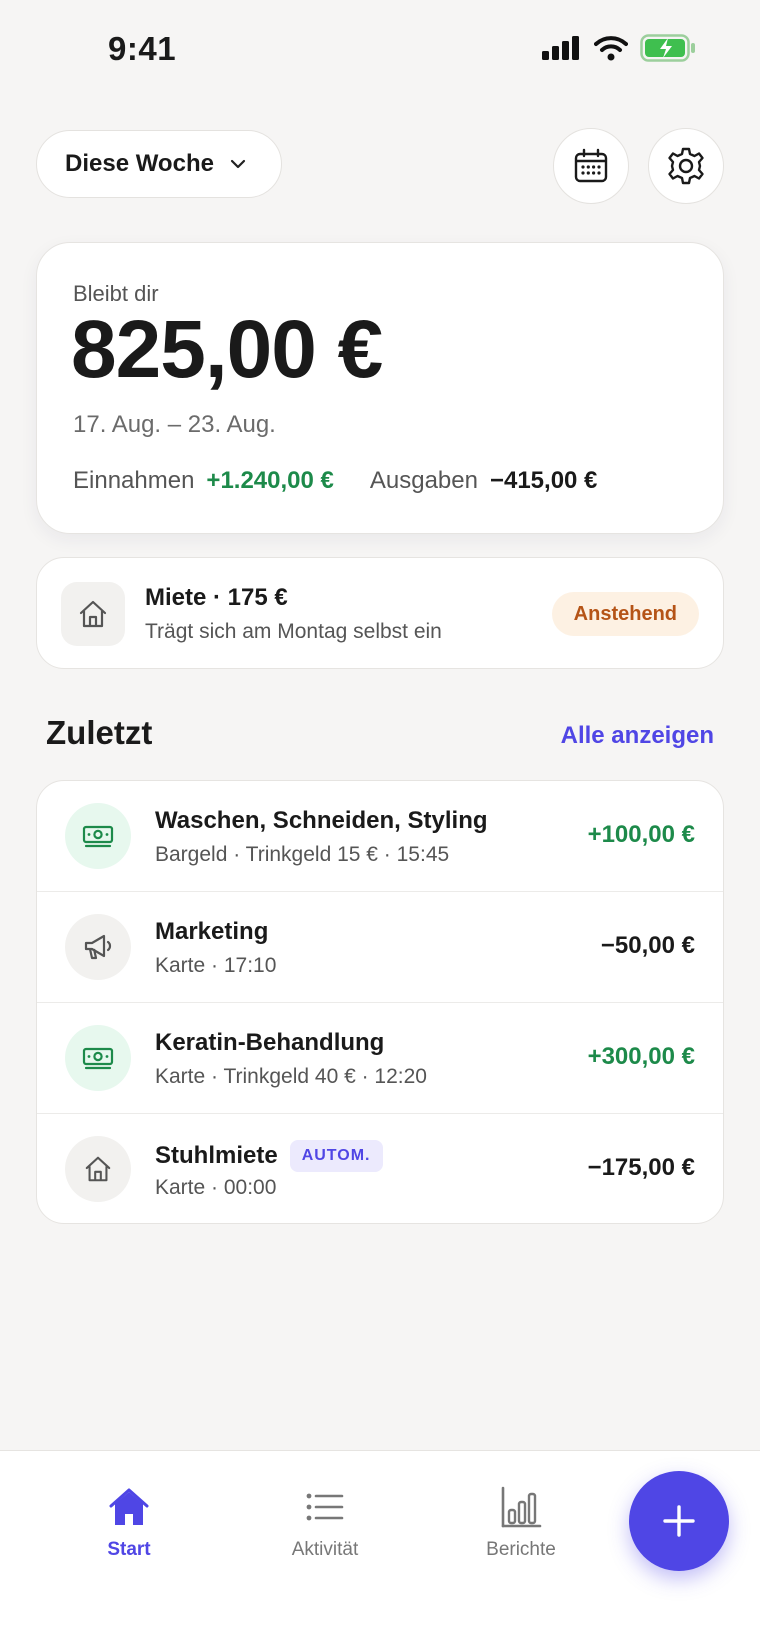  Describe the element at coordinates (641, 1167) in the screenshot. I see `transaction-amount: −175,00 €` at that location.